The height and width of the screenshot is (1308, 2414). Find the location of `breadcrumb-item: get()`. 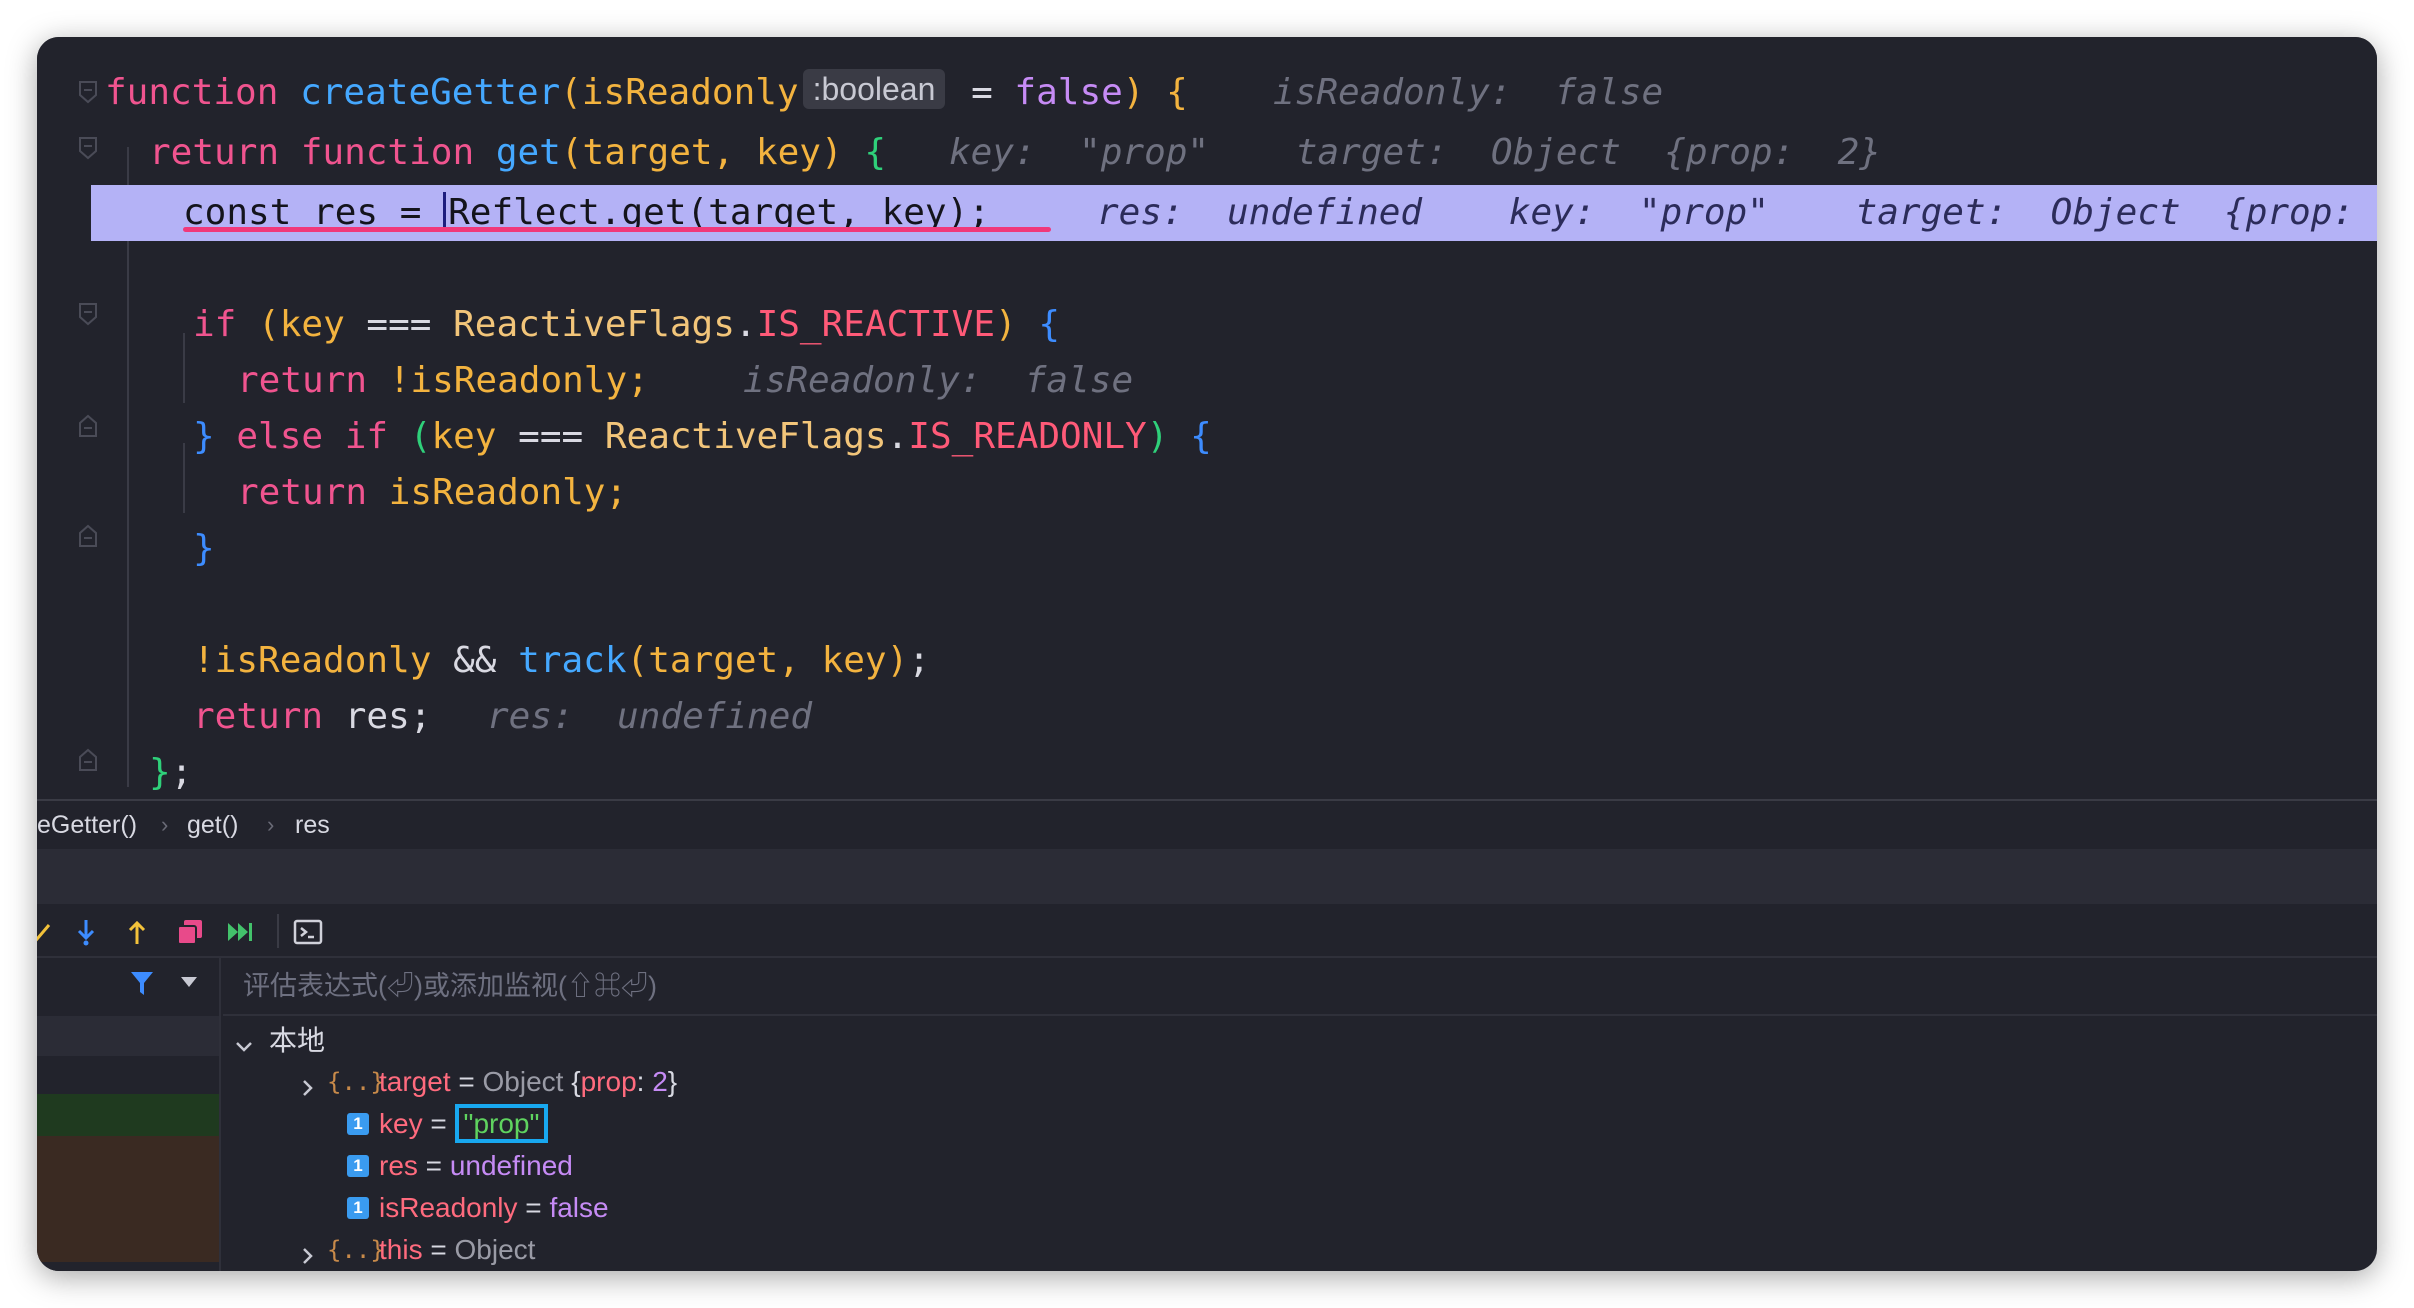

breadcrumb-item: get() is located at coordinates (212, 825).